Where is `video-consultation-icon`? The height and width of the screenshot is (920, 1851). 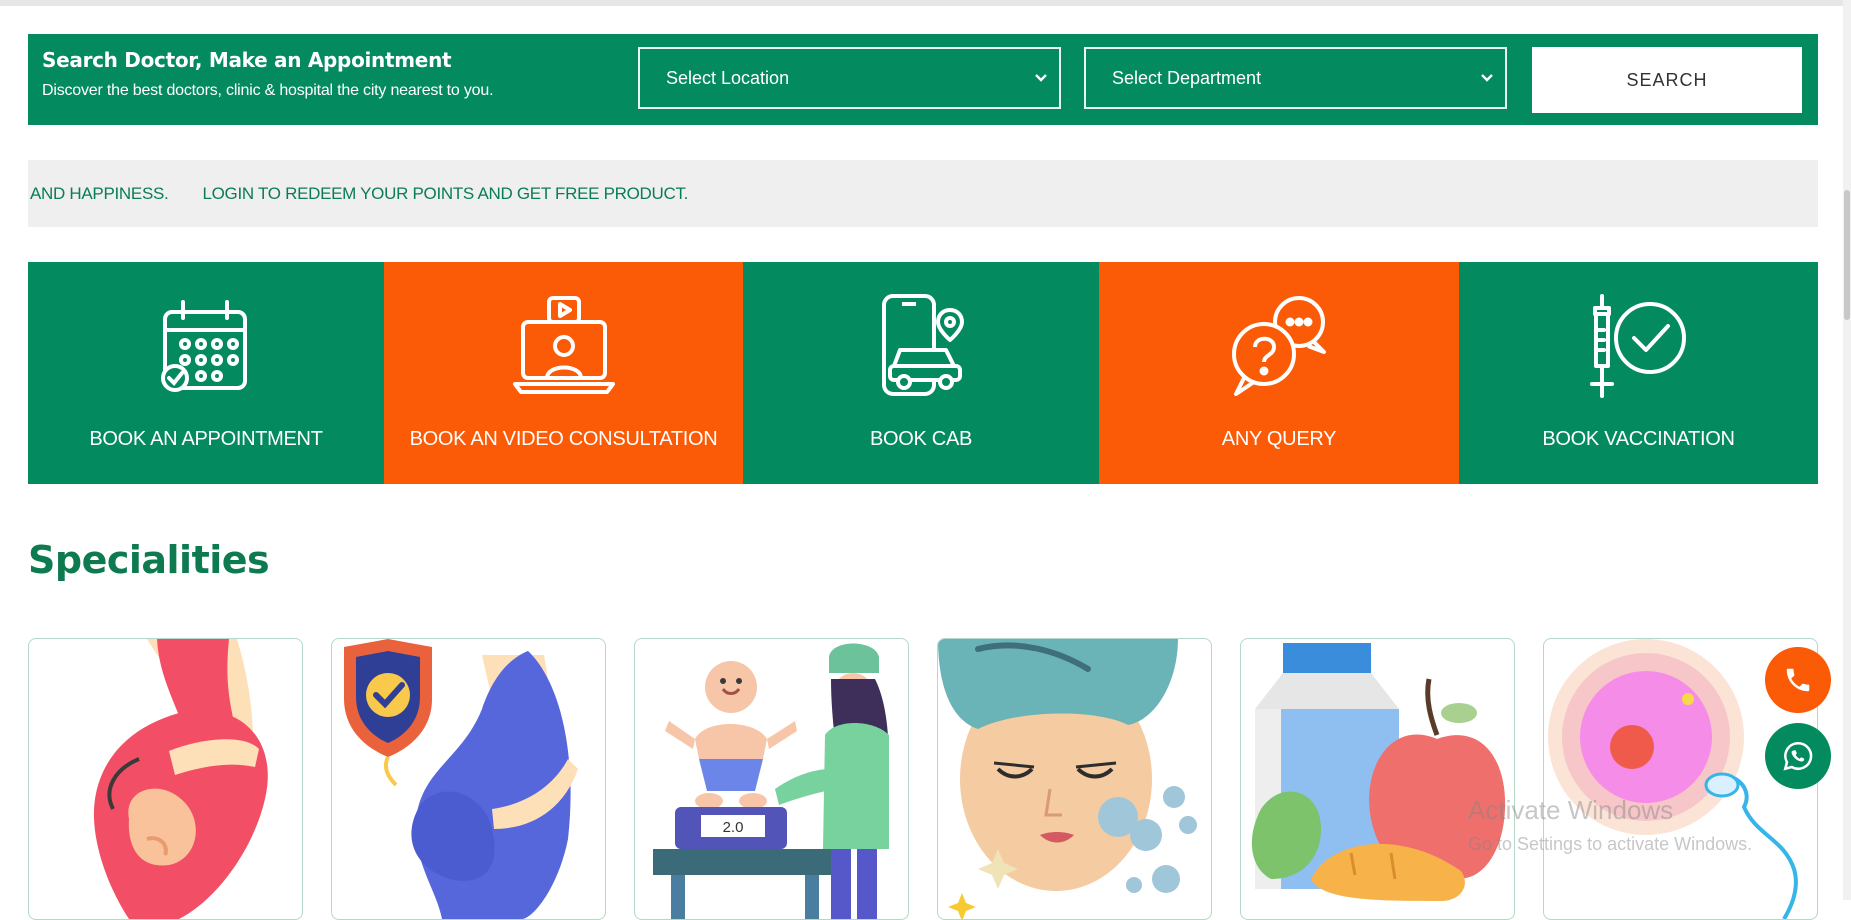 video-consultation-icon is located at coordinates (563, 345).